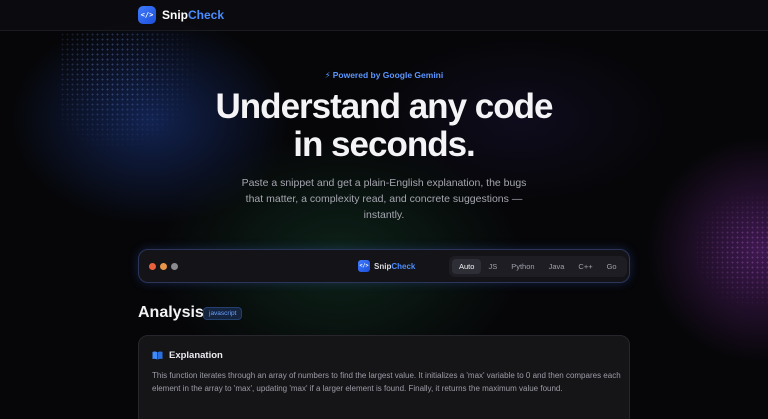  I want to click on book-icon, so click(157, 355).